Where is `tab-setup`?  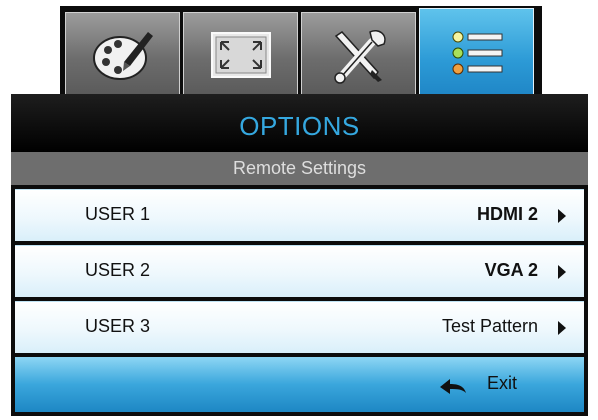
tab-setup is located at coordinates (358, 54).